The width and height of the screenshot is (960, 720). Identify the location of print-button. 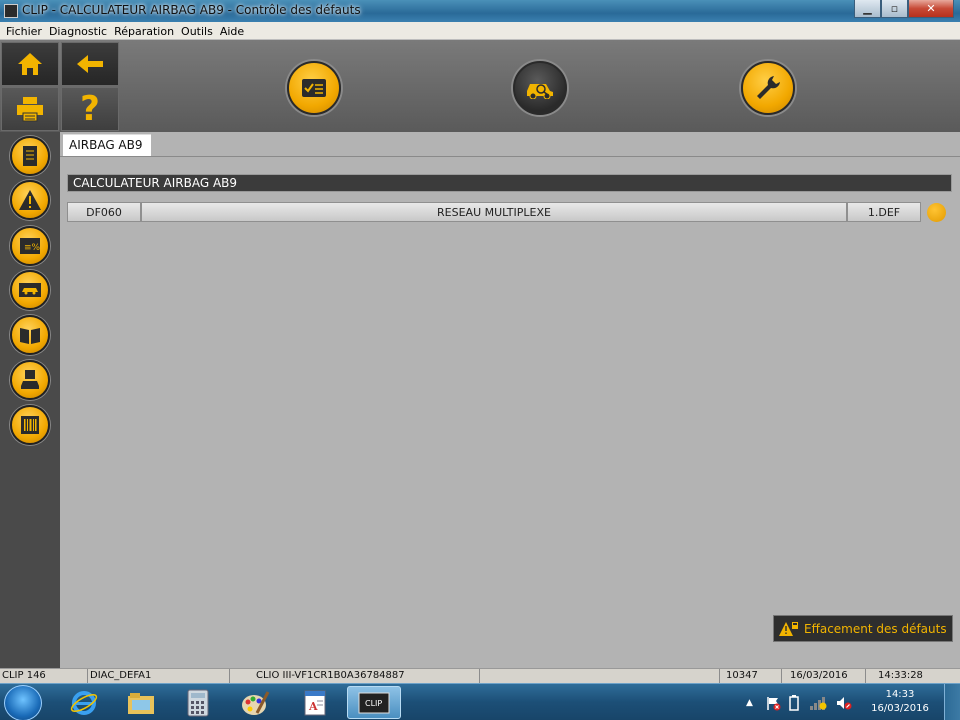
(30, 109).